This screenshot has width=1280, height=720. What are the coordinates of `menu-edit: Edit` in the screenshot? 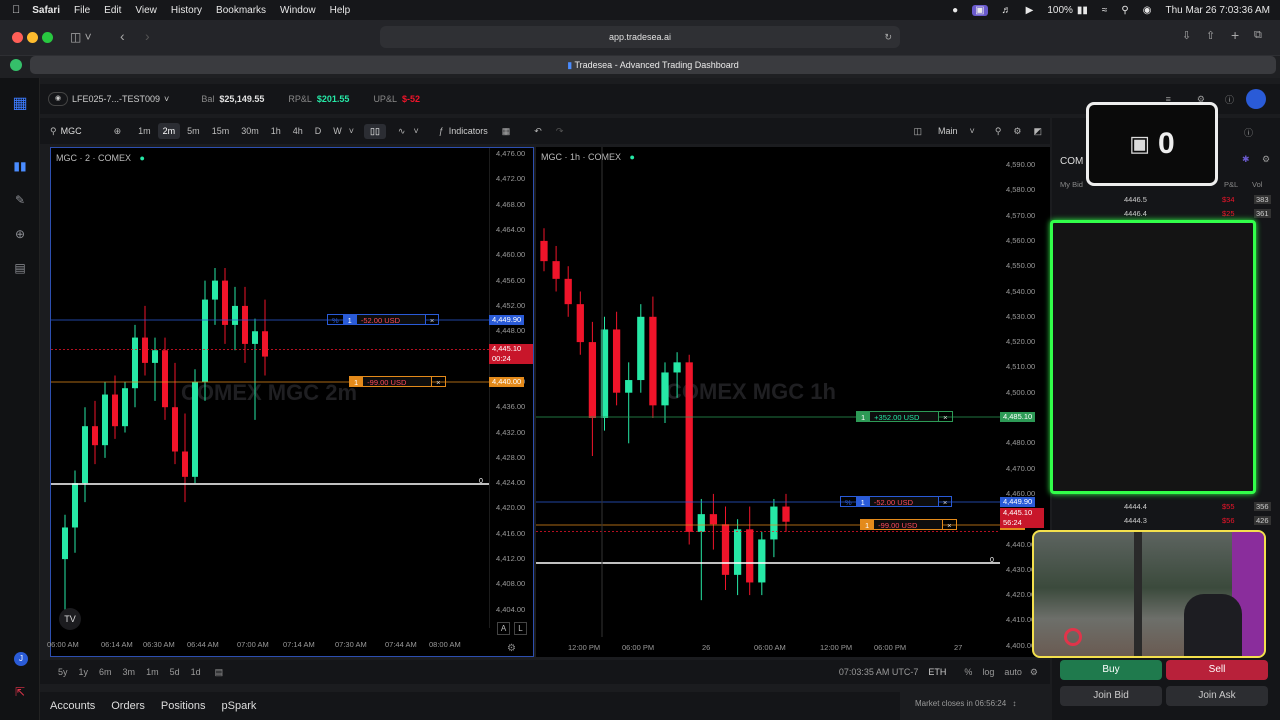 It's located at (112, 10).